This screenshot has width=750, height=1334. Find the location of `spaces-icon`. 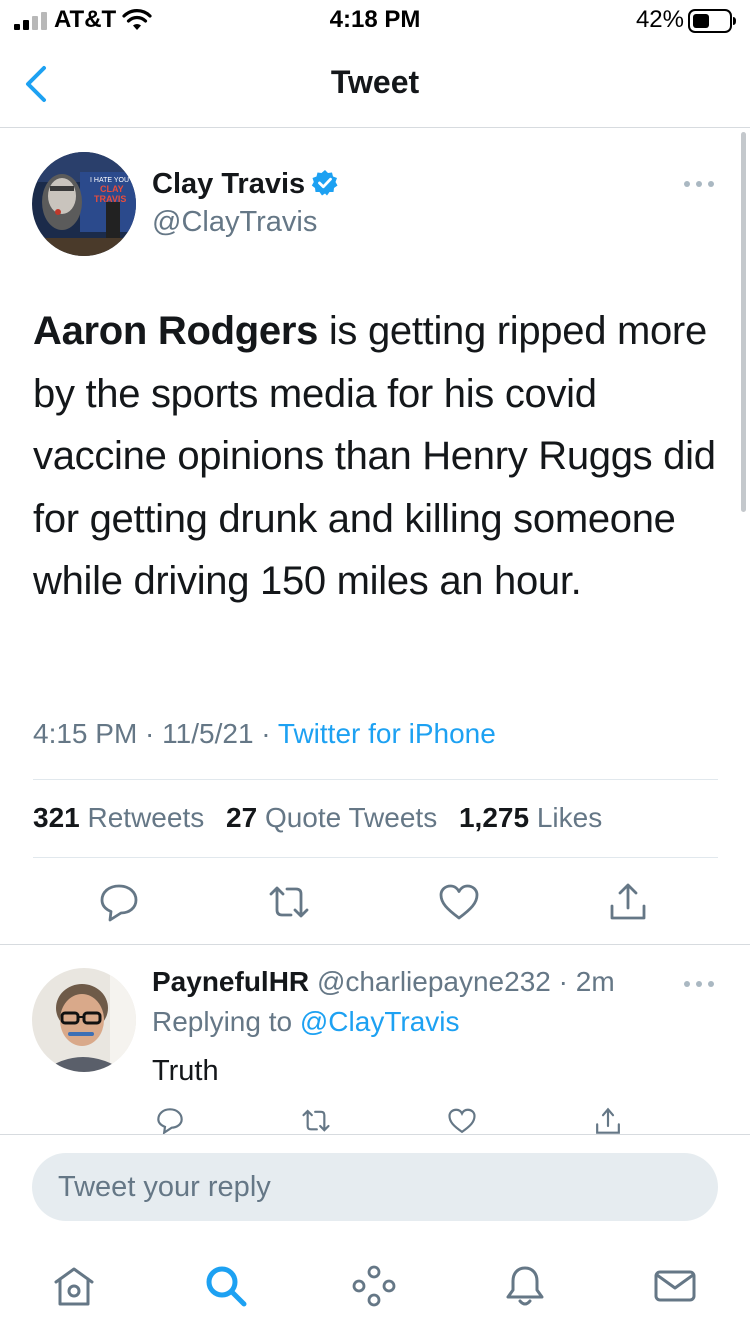

spaces-icon is located at coordinates (374, 1286).